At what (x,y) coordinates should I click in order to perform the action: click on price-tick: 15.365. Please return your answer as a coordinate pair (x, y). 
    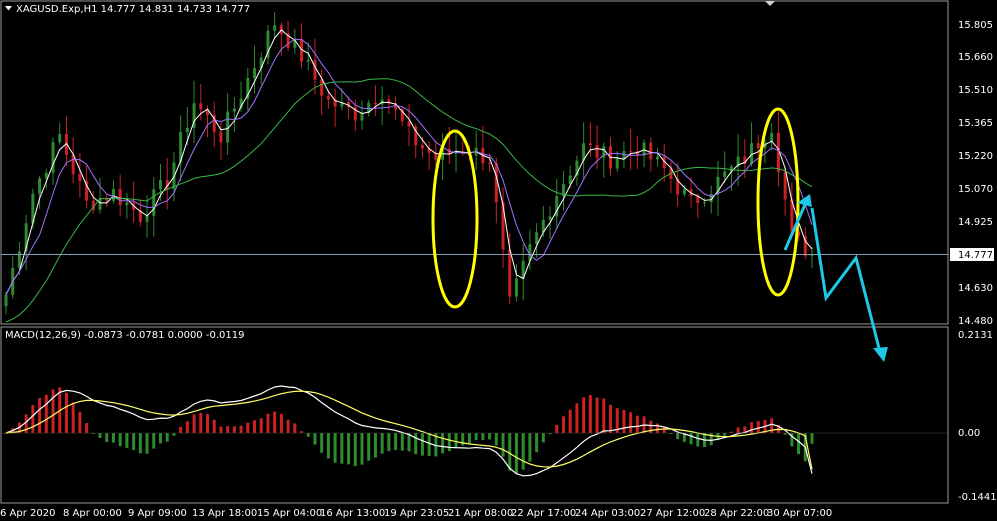
    Looking at the image, I should click on (975, 123).